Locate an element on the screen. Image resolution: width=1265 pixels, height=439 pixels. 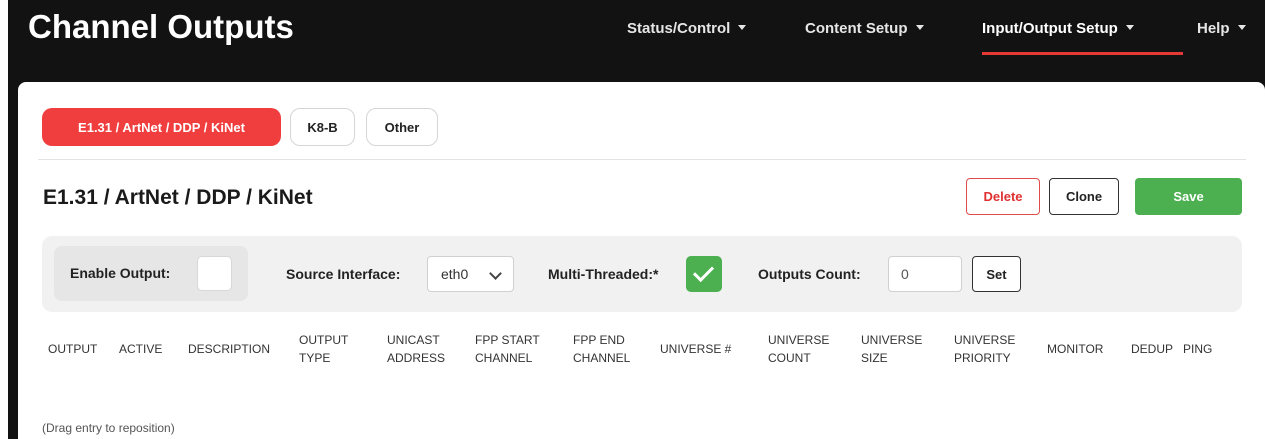
nav-input-output-setup-label: Input/Output Setup is located at coordinates (1050, 28).